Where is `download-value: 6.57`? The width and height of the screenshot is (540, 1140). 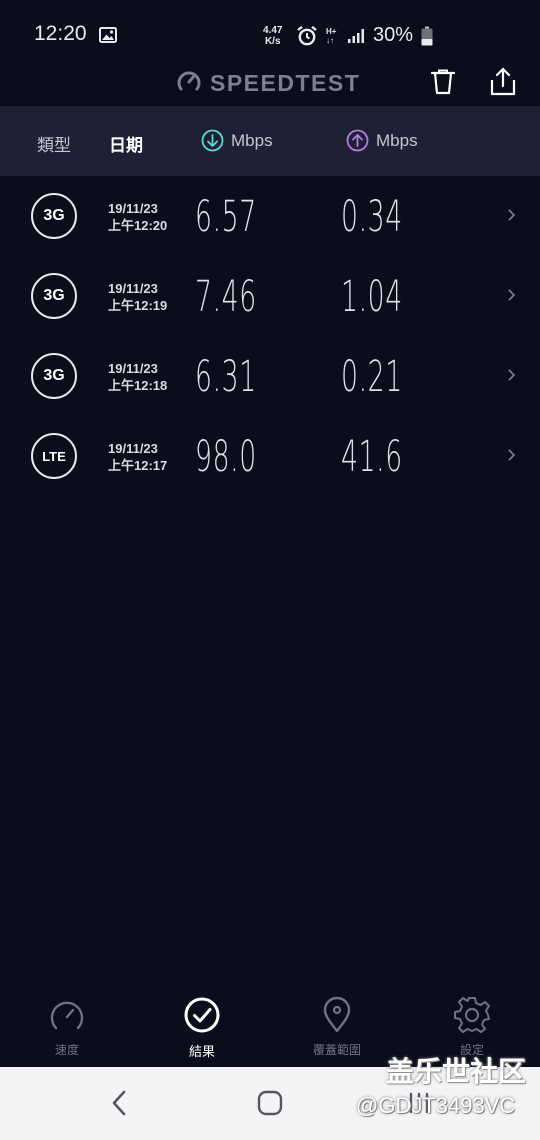
download-value: 6.57 is located at coordinates (226, 217).